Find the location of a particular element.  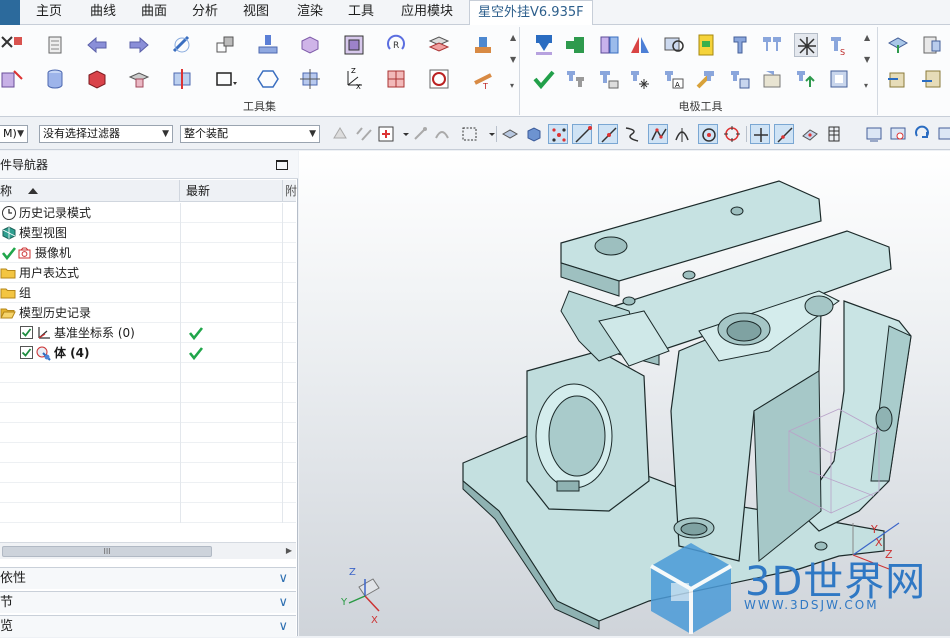

view-fit-icon is located at coordinates (874, 134).